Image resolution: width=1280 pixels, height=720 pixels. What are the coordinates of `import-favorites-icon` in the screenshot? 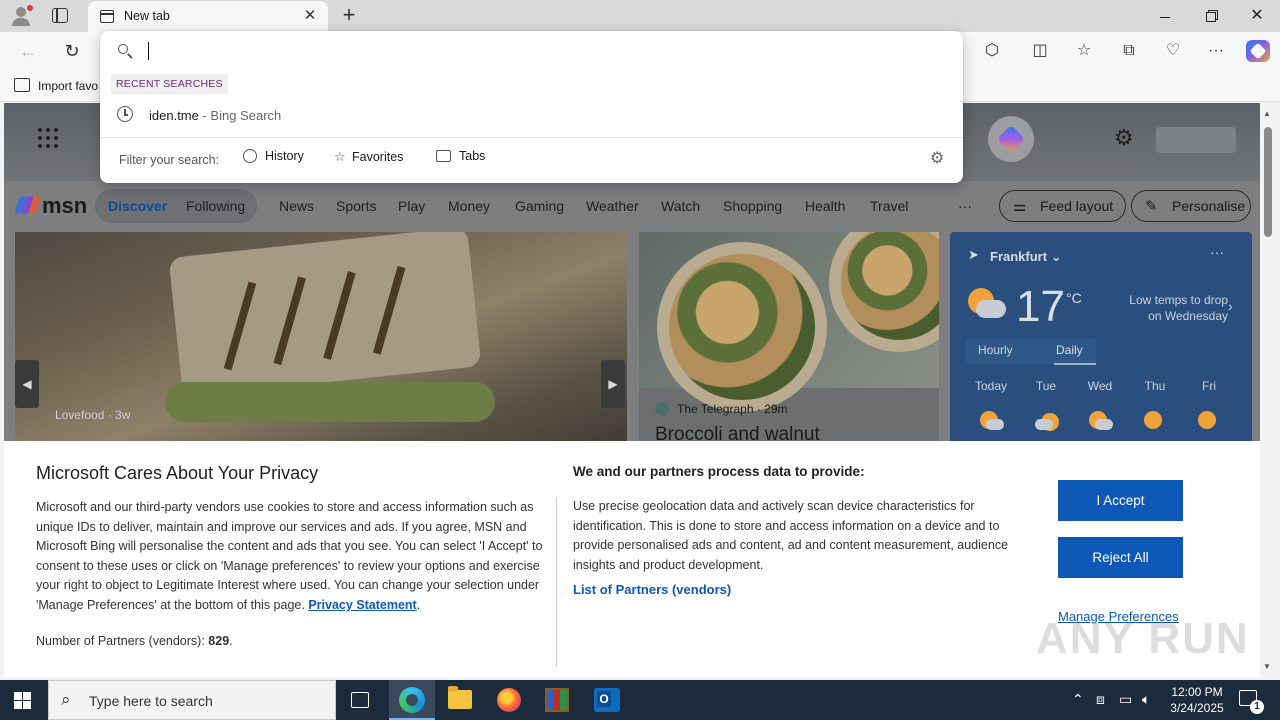 It's located at (22, 85).